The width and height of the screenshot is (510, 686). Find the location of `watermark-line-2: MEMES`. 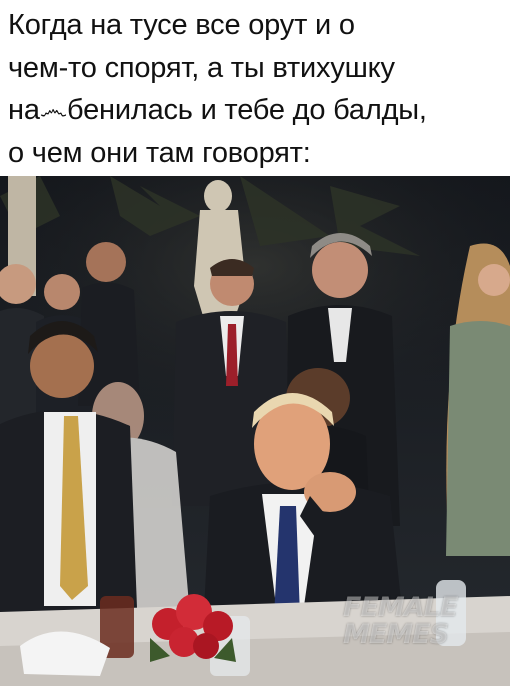

watermark-line-2: MEMES is located at coordinates (396, 634).